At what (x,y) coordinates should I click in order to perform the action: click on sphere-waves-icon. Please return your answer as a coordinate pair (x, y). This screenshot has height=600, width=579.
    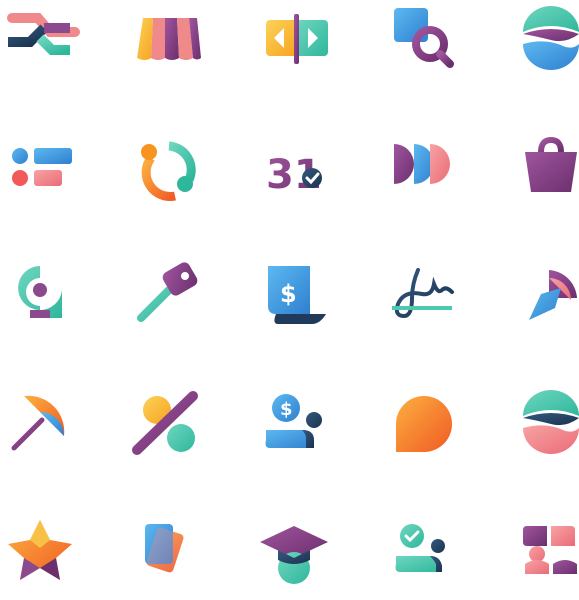
    Looking at the image, I should click on (542, 45).